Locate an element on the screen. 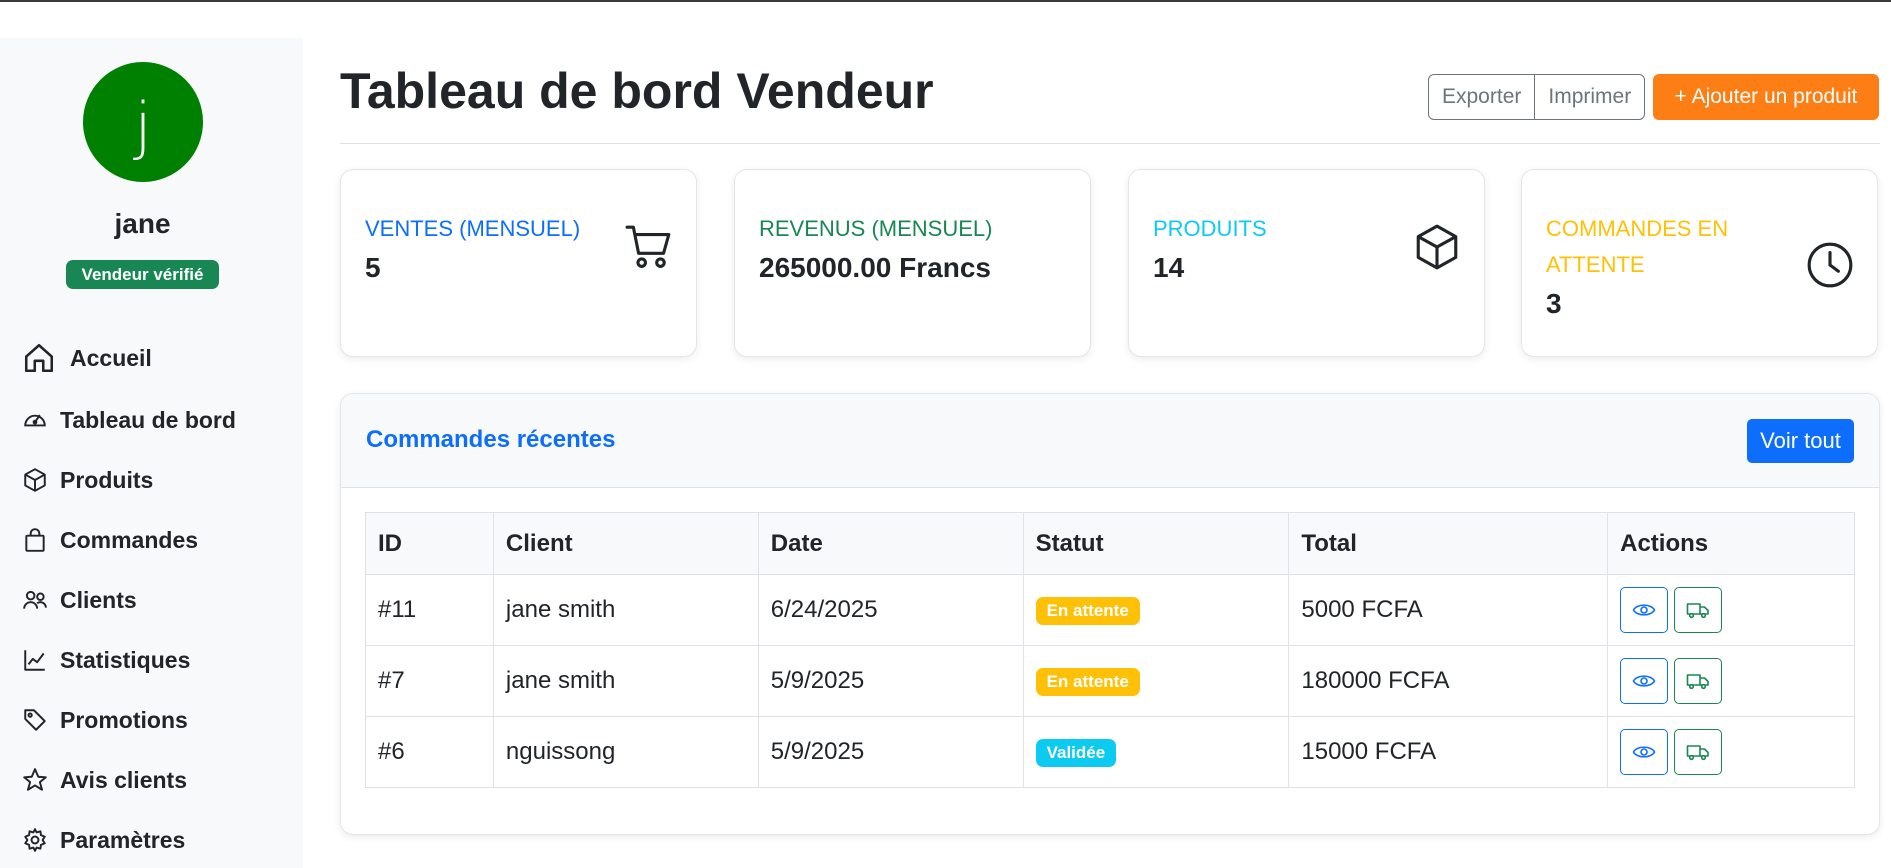 This screenshot has height=868, width=1891. stat-label: PRODUITS is located at coordinates (1210, 228).